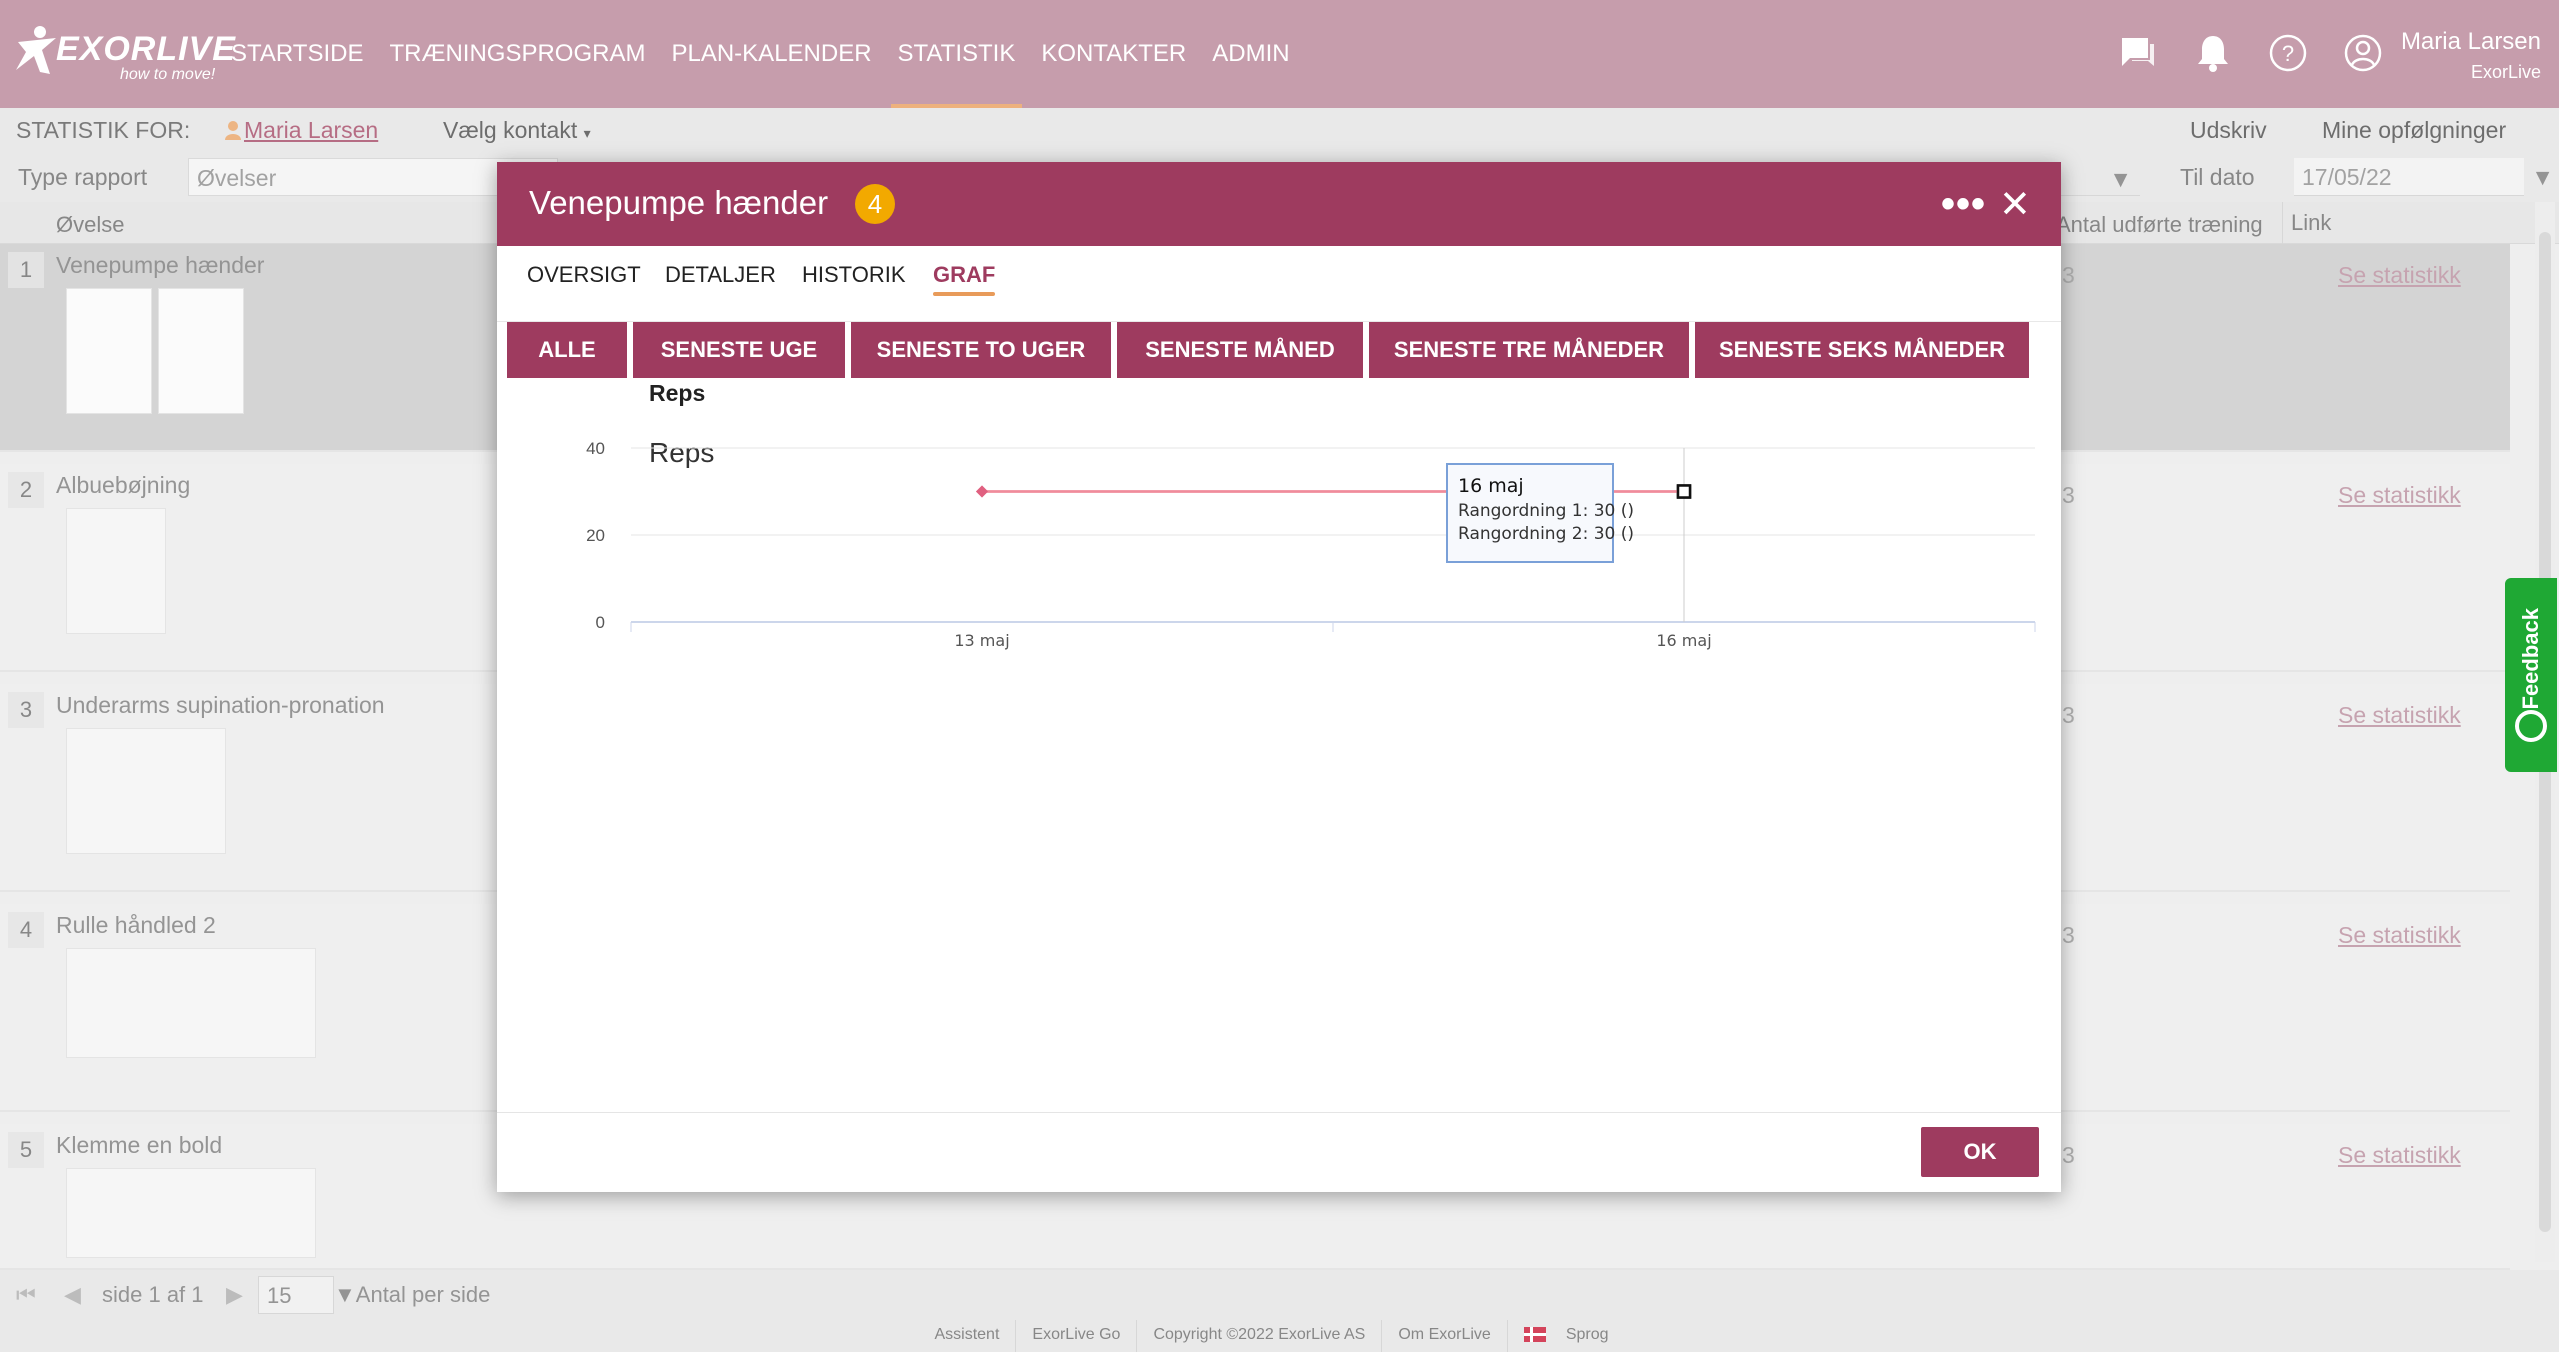 The height and width of the screenshot is (1352, 2559). Describe the element at coordinates (1279, 284) in the screenshot. I see `dialog-tabs: OVERSIGT DETALJER HISTORIK GRAF` at that location.